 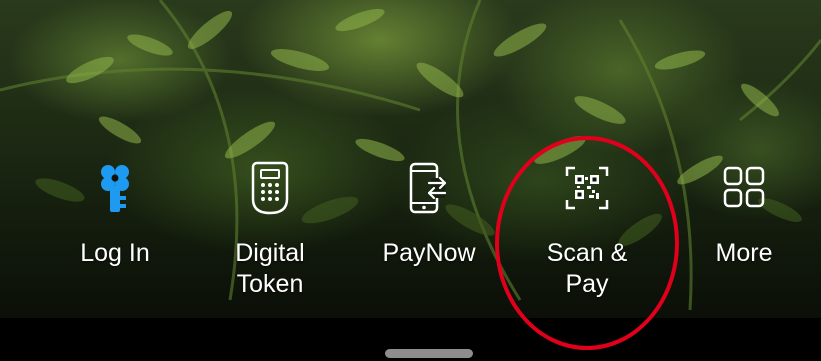 What do you see at coordinates (744, 187) in the screenshot?
I see `grid-icon` at bounding box center [744, 187].